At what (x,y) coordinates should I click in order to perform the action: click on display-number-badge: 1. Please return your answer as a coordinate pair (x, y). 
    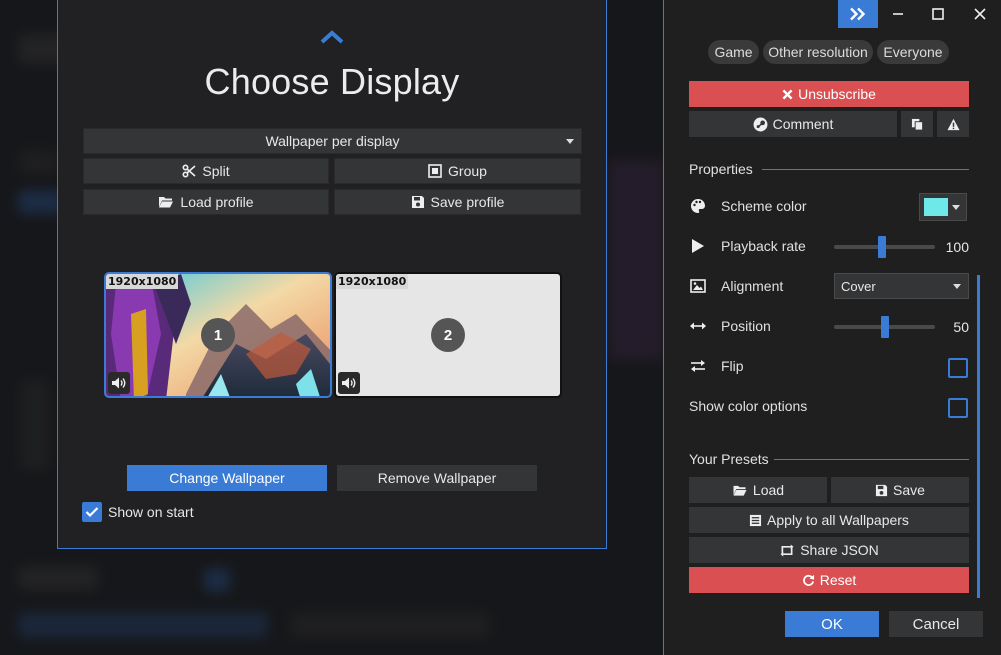
    Looking at the image, I should click on (218, 335).